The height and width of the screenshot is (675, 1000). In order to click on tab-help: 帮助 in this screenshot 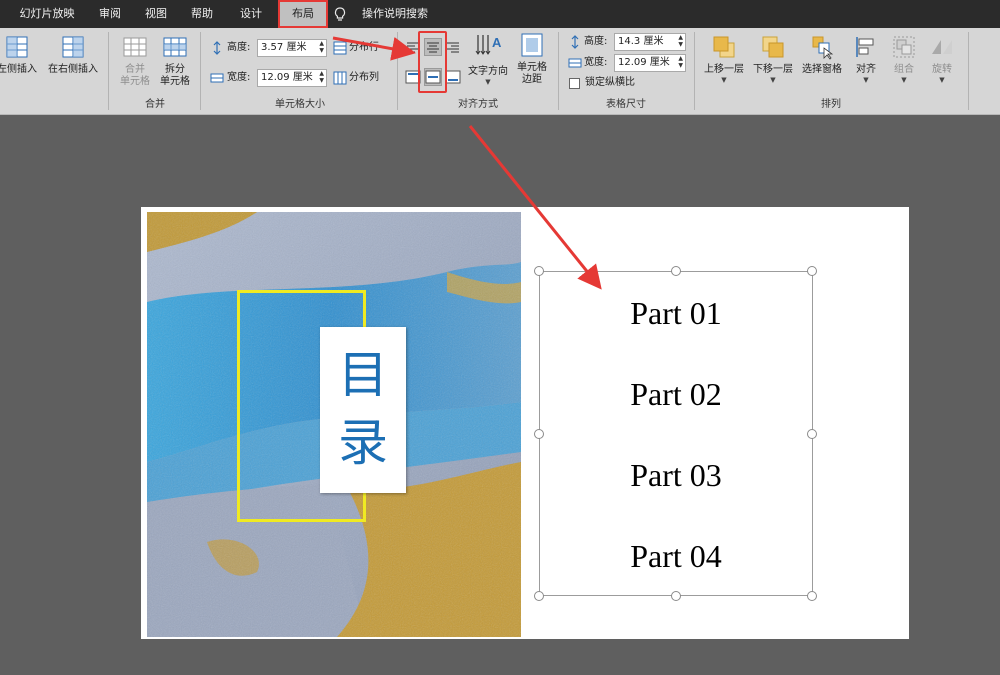, I will do `click(202, 14)`.